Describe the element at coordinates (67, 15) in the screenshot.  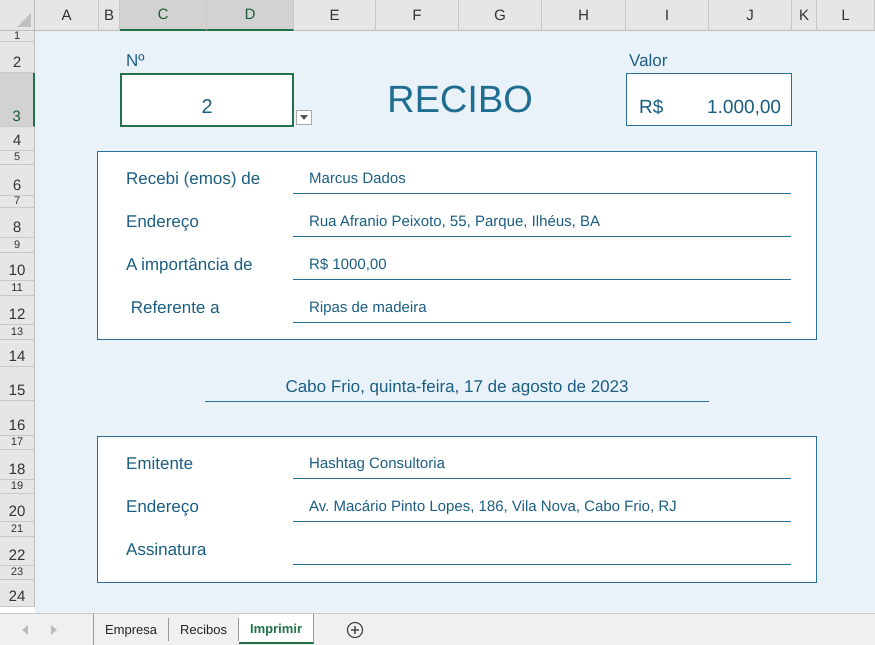
I see `column-header: A` at that location.